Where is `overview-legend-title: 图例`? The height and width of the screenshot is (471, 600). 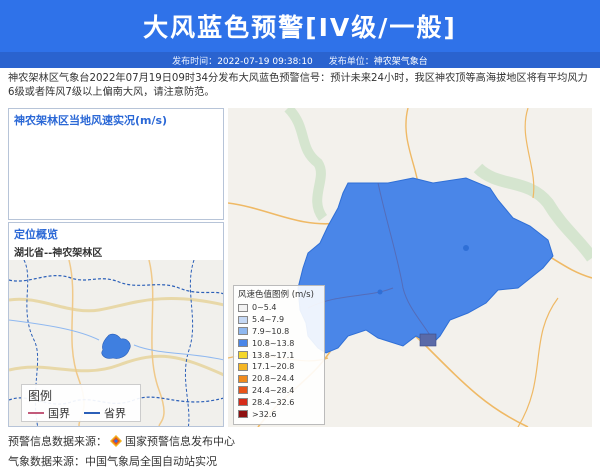
overview-legend-title: 图例 is located at coordinates (40, 396).